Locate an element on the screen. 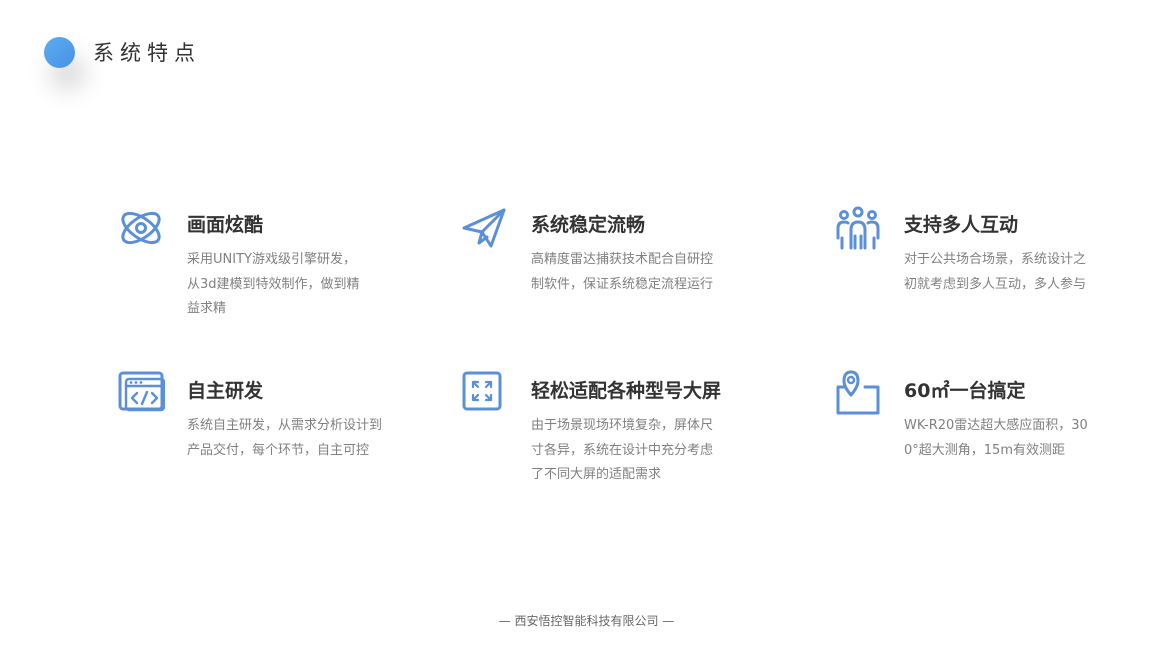 Image resolution: width=1173 pixels, height=656 pixels. feature-description: 由于场景现场环境复杂，屏体尺寸各异，系统在设计中充分考虑了不同大屏的适配需求 is located at coordinates (622, 450).